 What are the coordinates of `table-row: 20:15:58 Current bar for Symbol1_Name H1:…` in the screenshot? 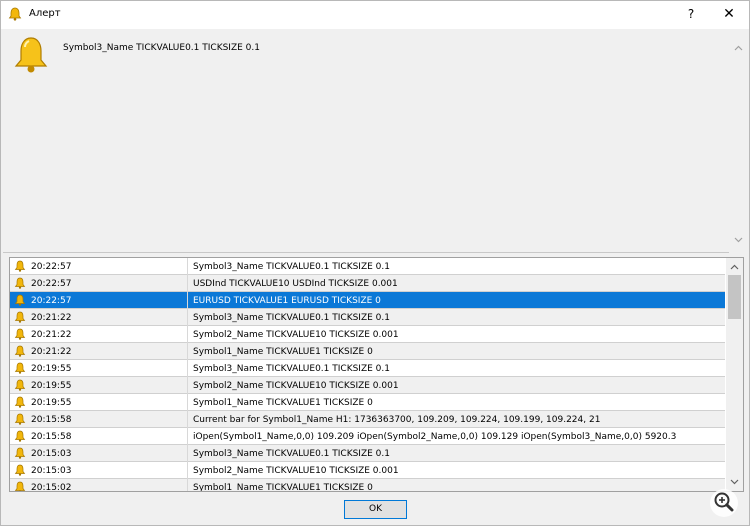 It's located at (367, 419).